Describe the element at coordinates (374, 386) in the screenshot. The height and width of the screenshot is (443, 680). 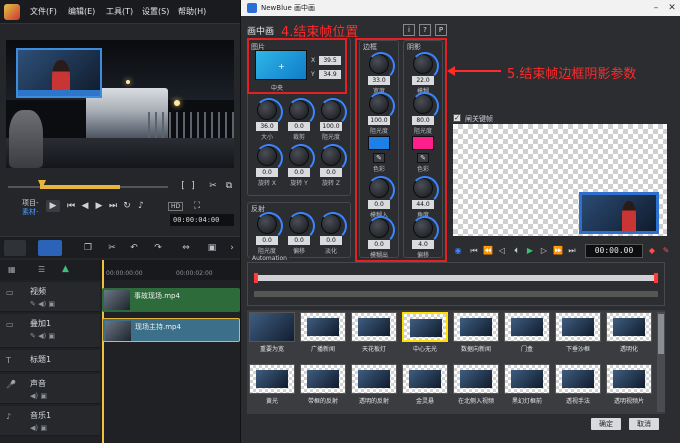
I see `preset-tile: 透明的反射` at that location.